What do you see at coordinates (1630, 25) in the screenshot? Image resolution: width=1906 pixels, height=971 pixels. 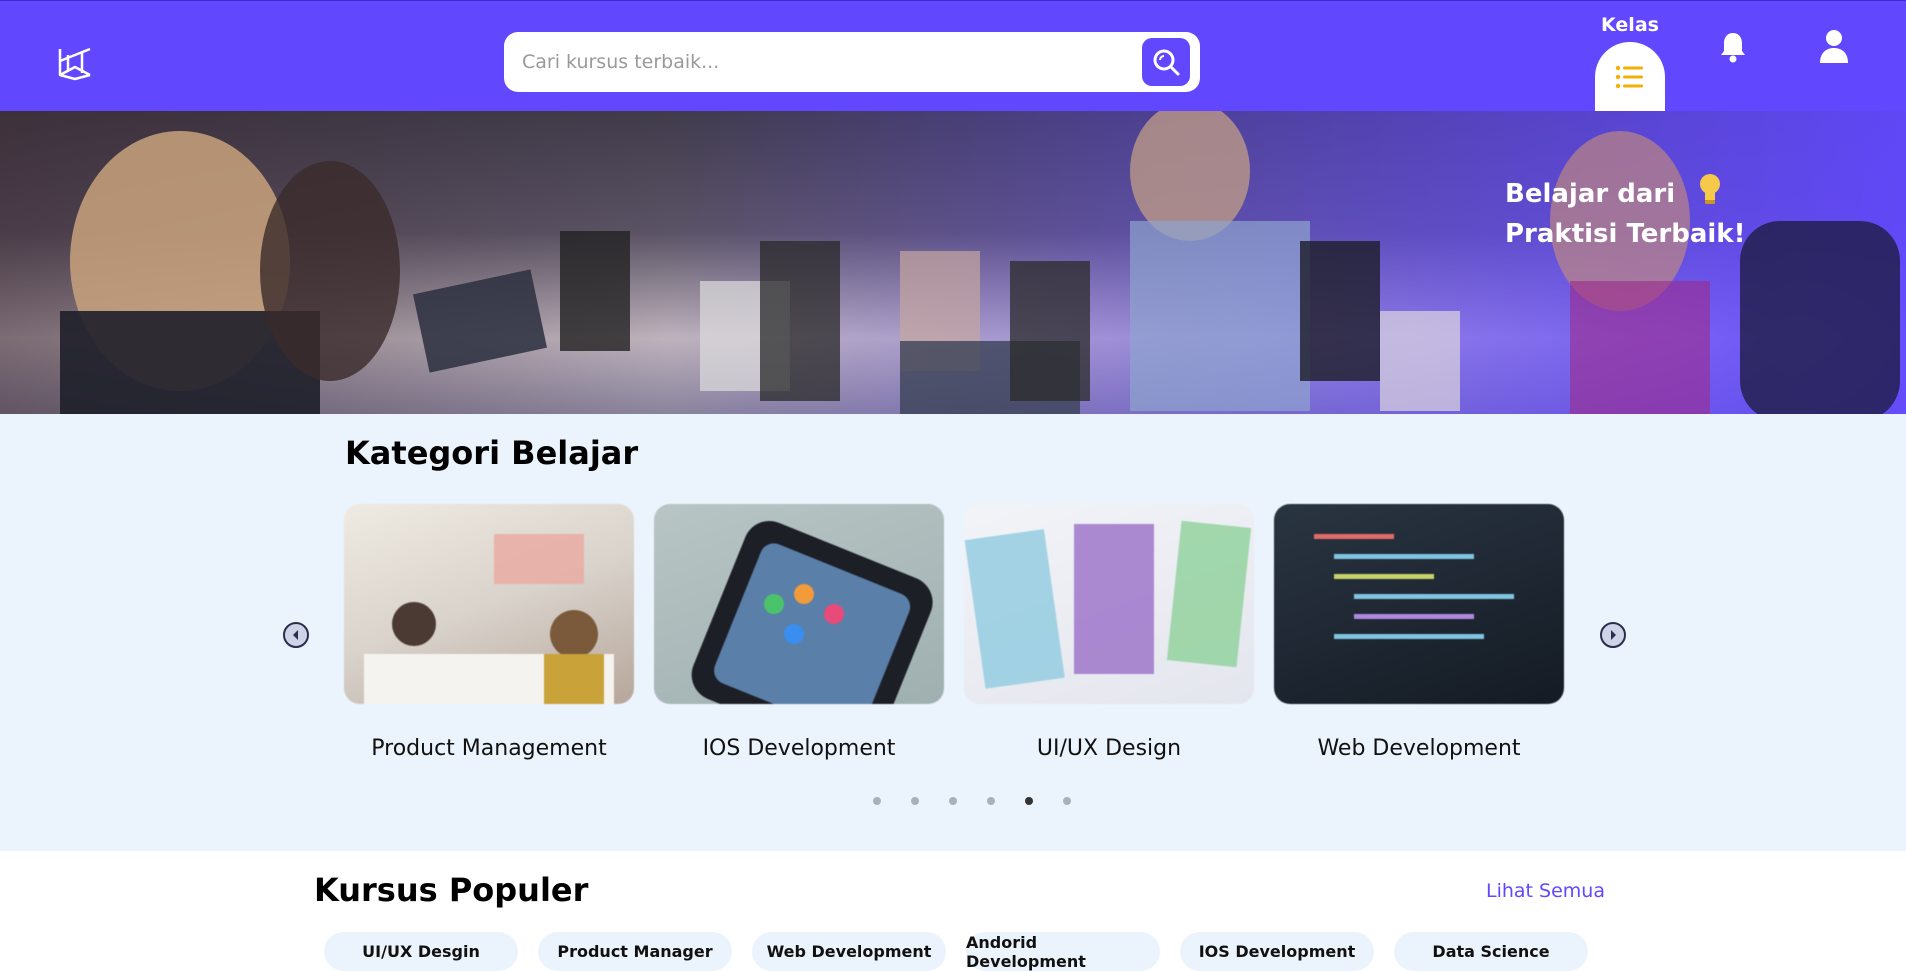 I see `kelas-label: Kelas` at bounding box center [1630, 25].